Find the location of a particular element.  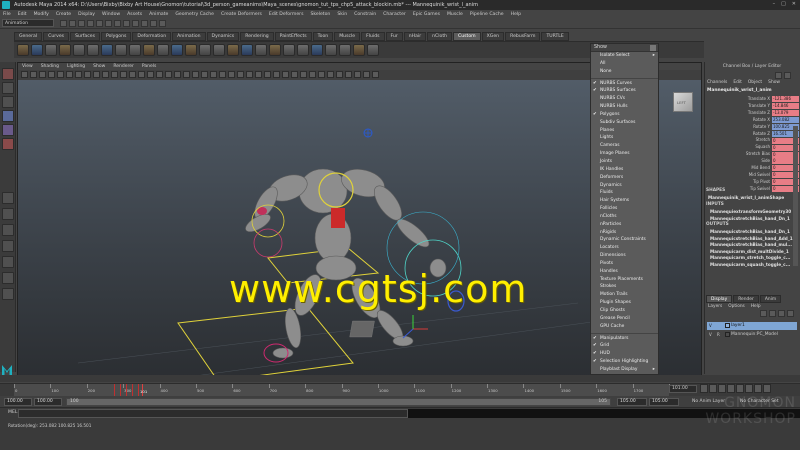

menu-skeleton: Skeleton is located at coordinates (320, 14).